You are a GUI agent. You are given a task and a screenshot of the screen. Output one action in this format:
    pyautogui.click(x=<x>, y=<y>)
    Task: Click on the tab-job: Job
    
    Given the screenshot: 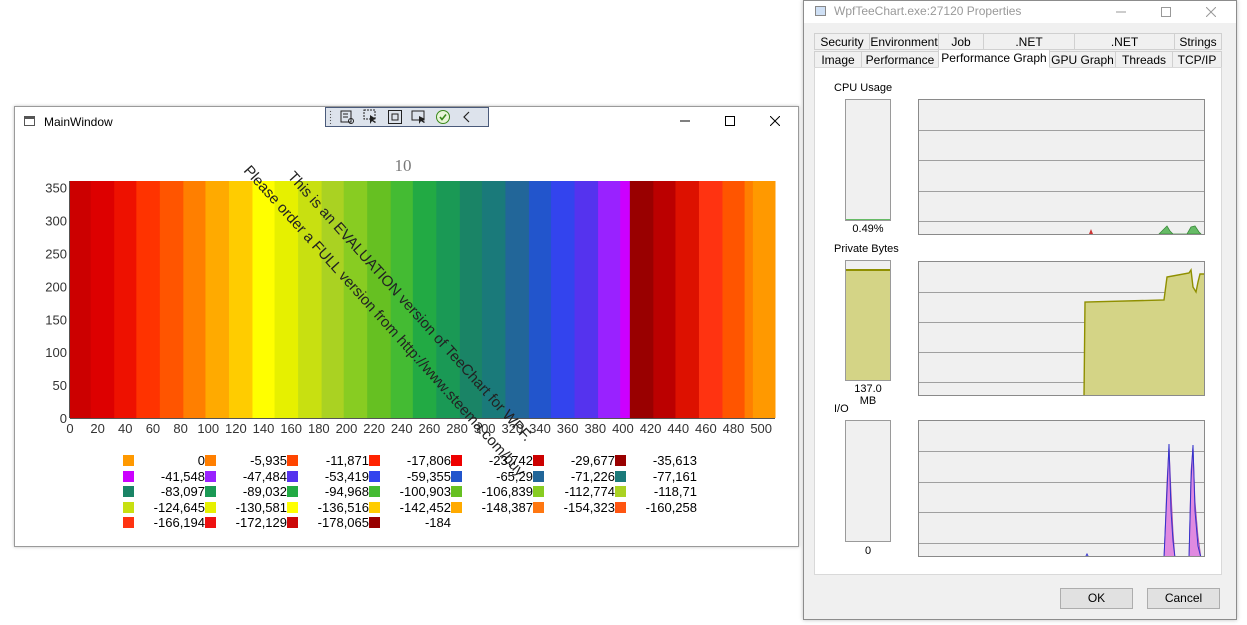 What is the action you would take?
    pyautogui.click(x=961, y=41)
    